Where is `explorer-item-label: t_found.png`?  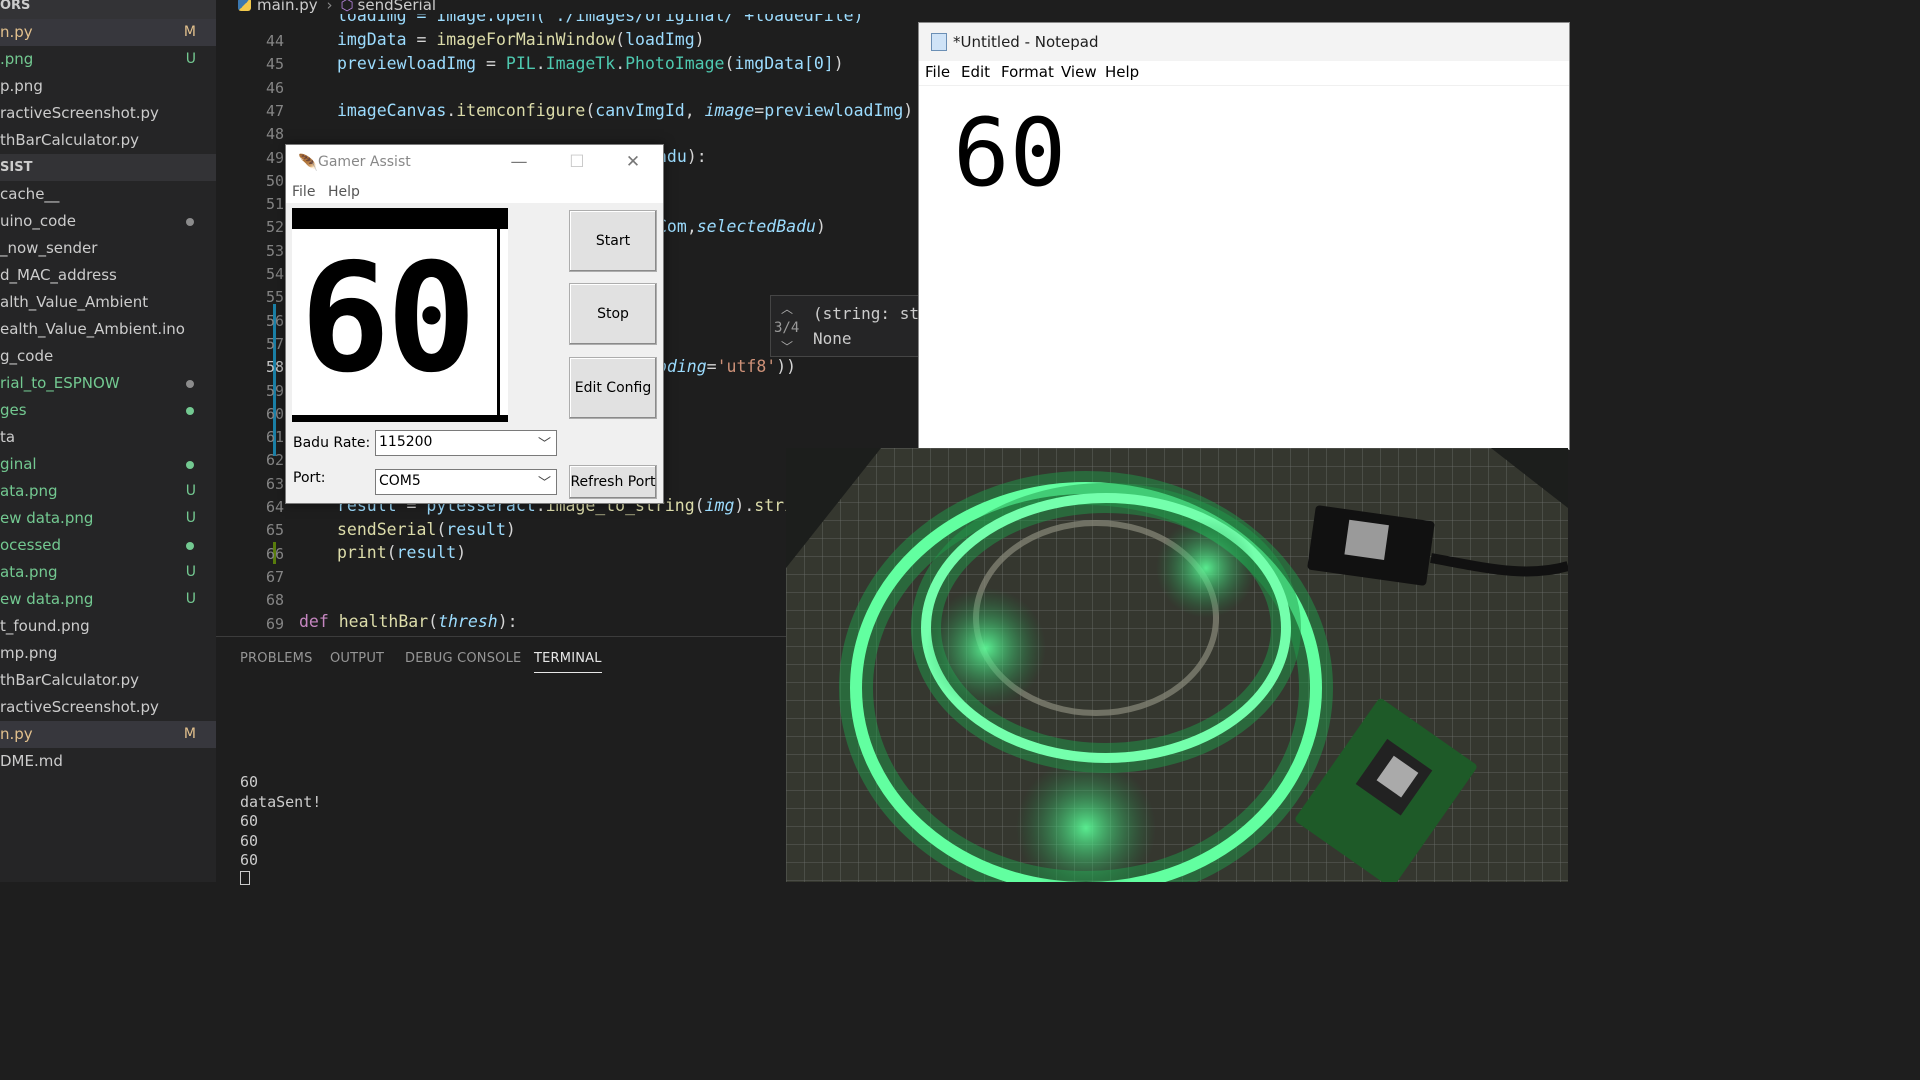 explorer-item-label: t_found.png is located at coordinates (45, 626).